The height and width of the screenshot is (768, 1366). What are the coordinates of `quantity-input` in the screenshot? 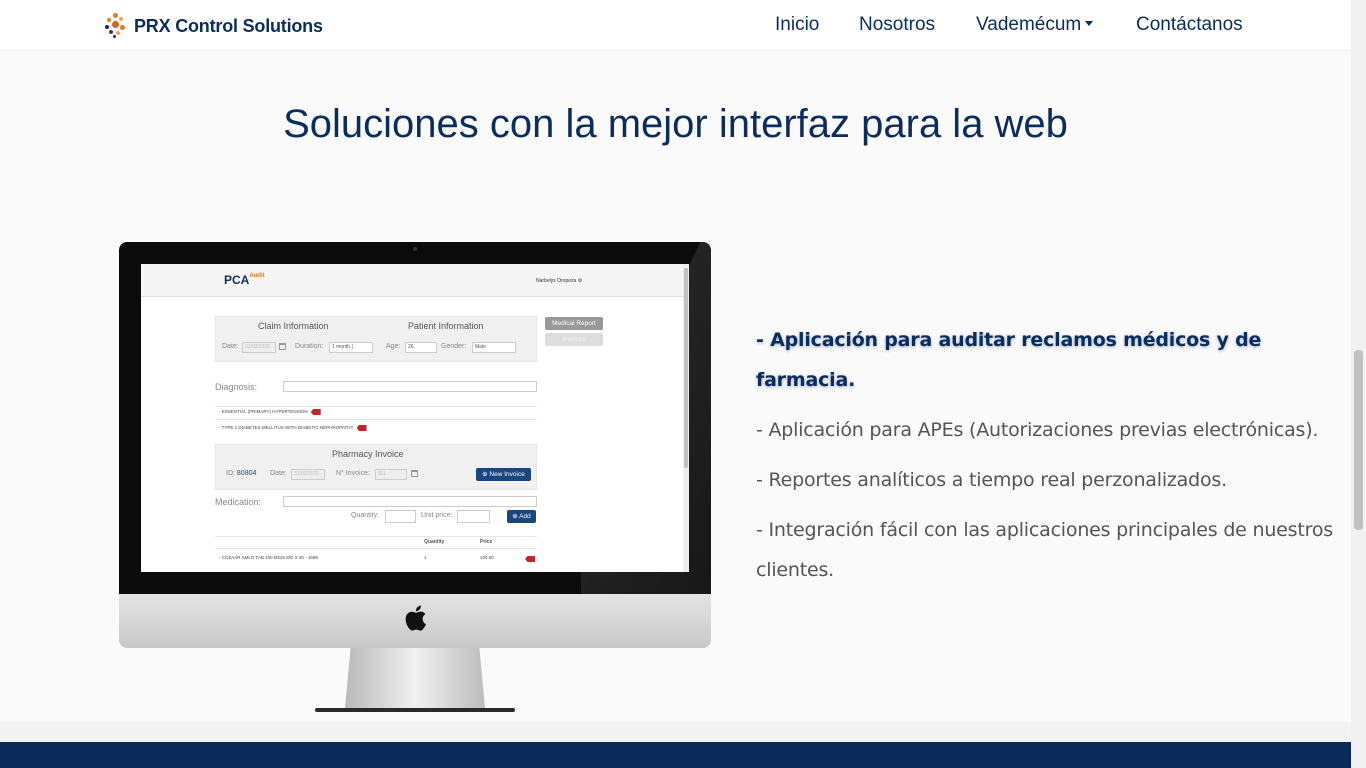 It's located at (400, 516).